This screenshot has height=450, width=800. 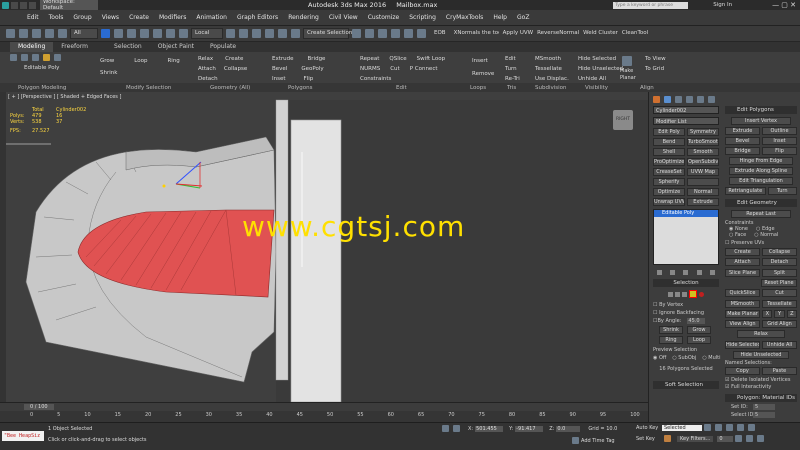 I want to click on constraint-face-radio: ○ Face, so click(x=737, y=235).